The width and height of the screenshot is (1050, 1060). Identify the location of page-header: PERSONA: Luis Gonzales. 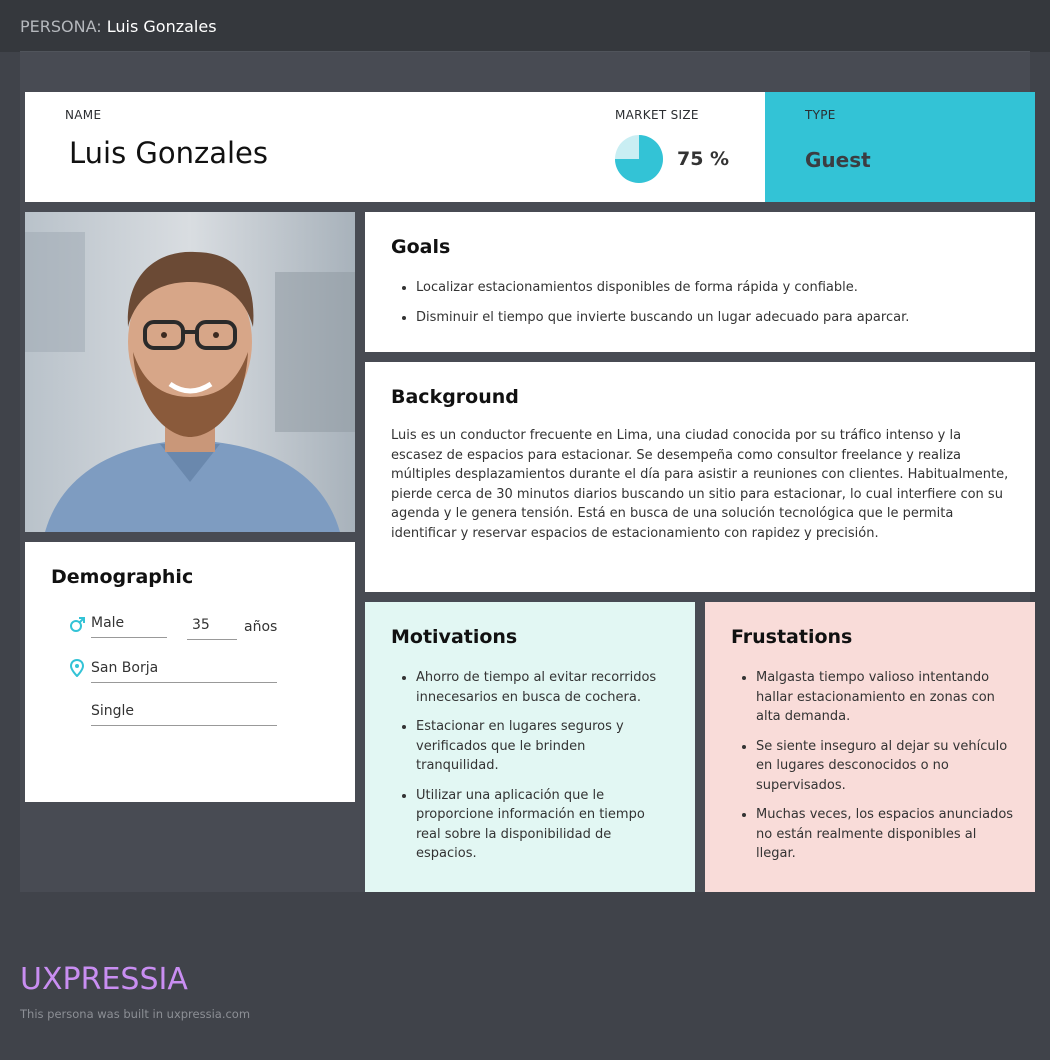
(118, 26).